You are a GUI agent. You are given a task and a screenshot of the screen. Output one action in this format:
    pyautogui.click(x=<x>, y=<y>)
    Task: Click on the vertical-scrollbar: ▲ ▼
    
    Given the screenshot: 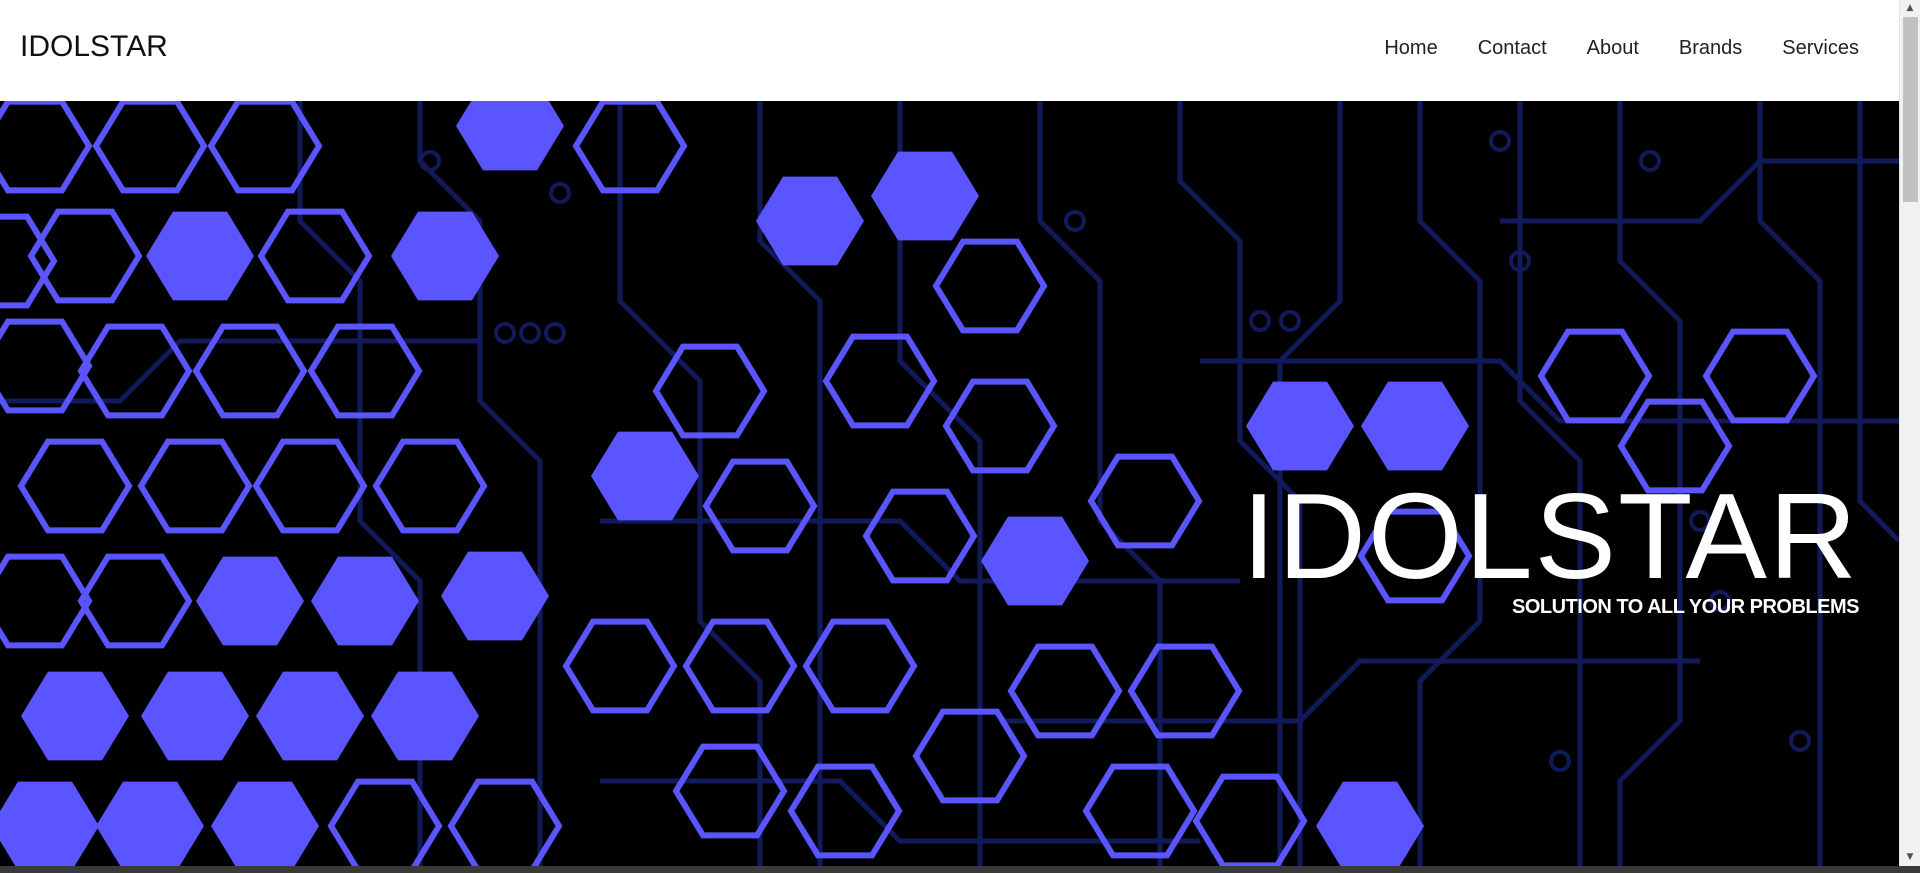 What is the action you would take?
    pyautogui.click(x=1909, y=433)
    